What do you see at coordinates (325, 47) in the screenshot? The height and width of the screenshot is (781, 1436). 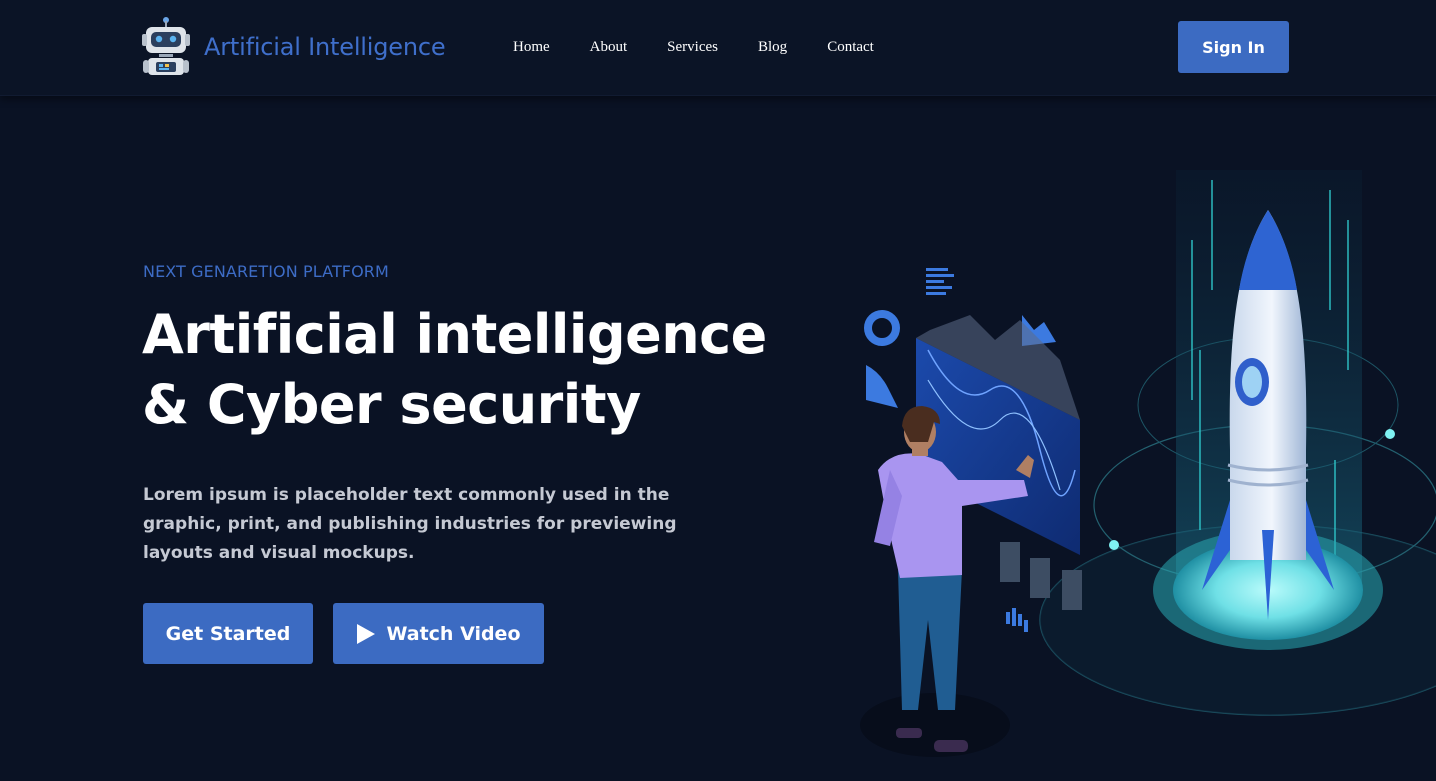 I see `logo-text: Artificial Intelligence` at bounding box center [325, 47].